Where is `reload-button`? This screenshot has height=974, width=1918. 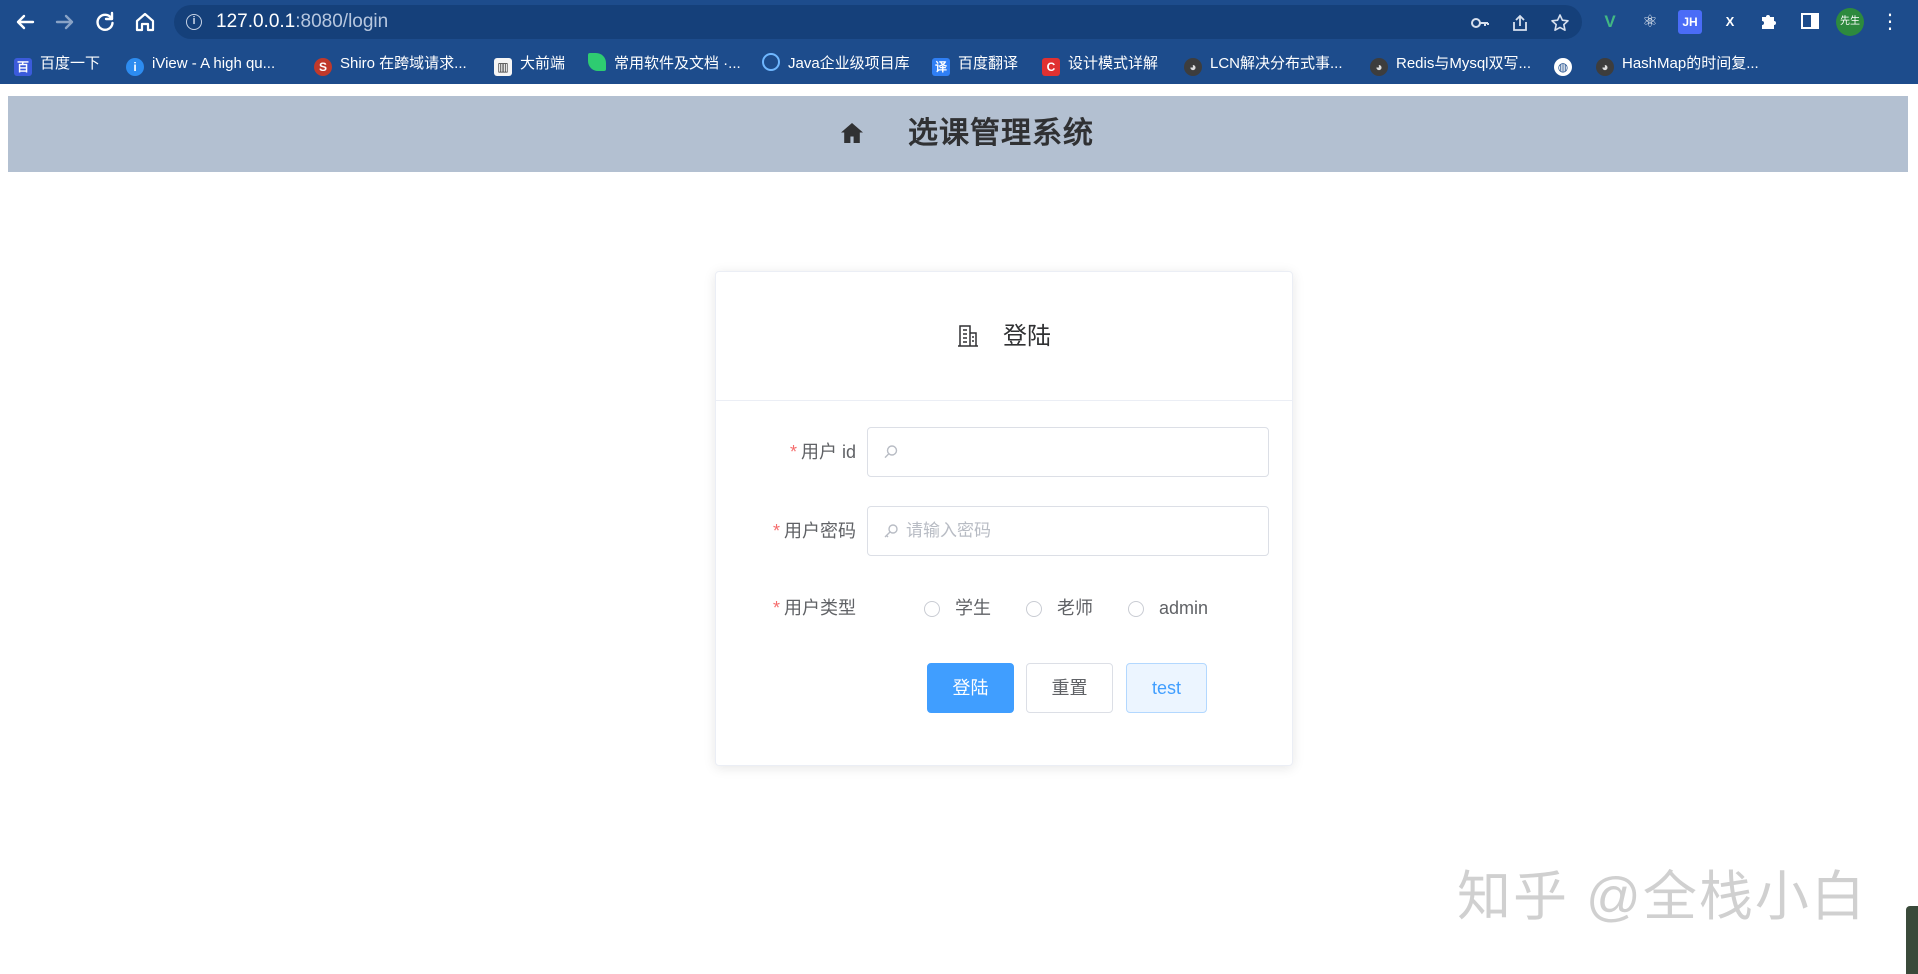
reload-button is located at coordinates (105, 22).